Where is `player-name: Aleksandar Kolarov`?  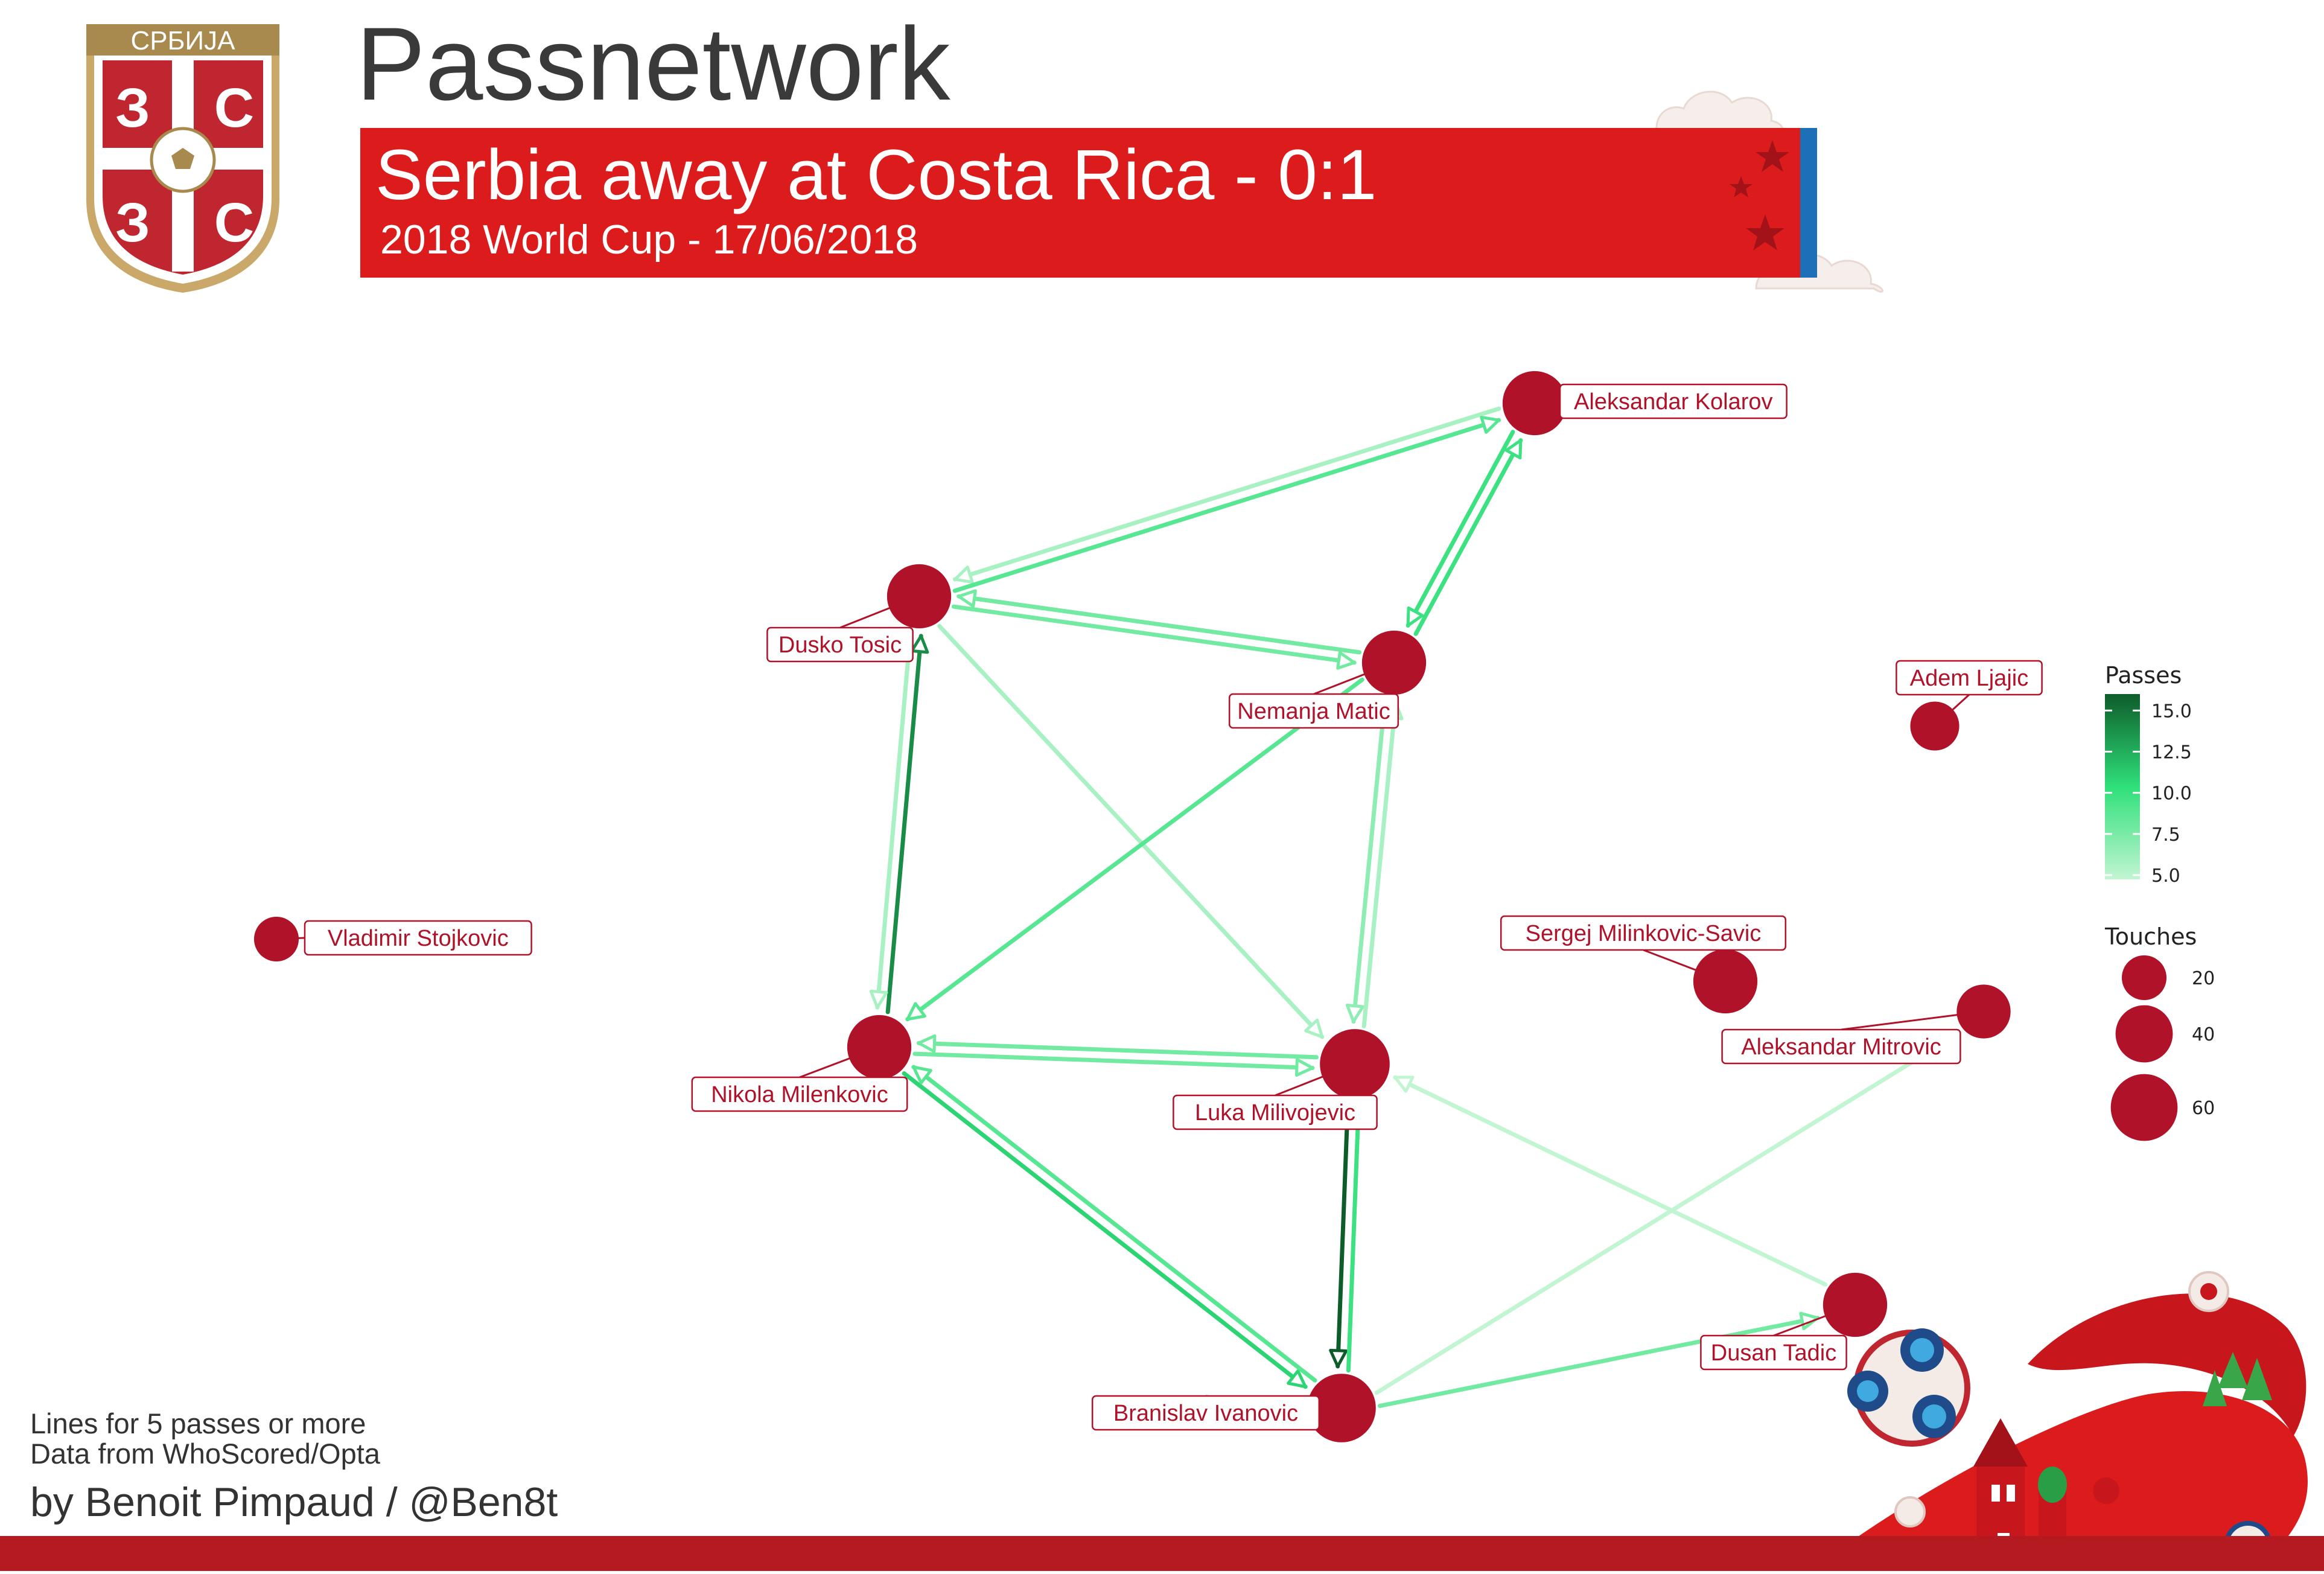 player-name: Aleksandar Kolarov is located at coordinates (1674, 402).